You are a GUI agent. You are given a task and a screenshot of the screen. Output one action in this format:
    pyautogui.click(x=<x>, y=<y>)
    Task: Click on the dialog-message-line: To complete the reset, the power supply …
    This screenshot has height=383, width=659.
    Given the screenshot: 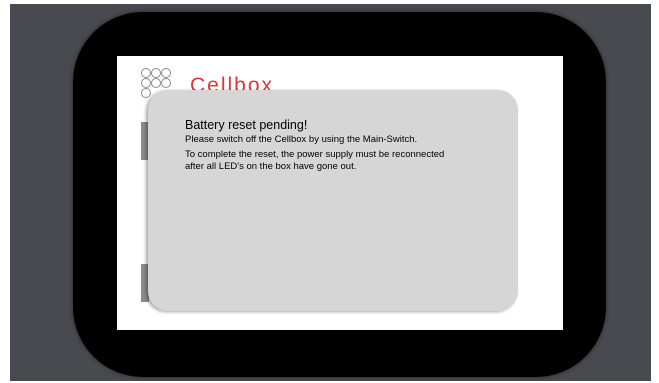 What is the action you would take?
    pyautogui.click(x=315, y=154)
    